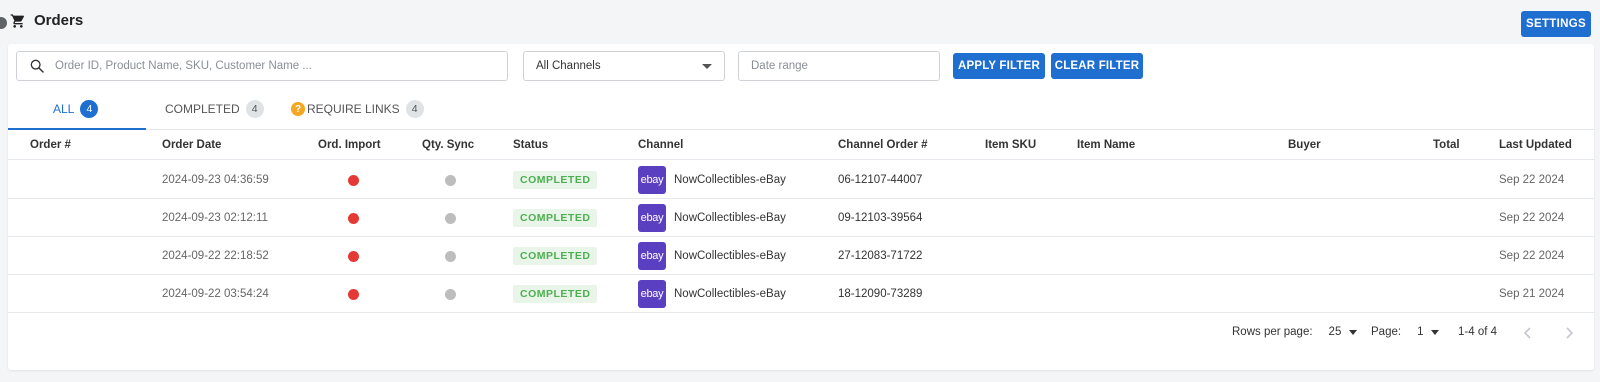  I want to click on page-range: 1-4 of 4, so click(1477, 332).